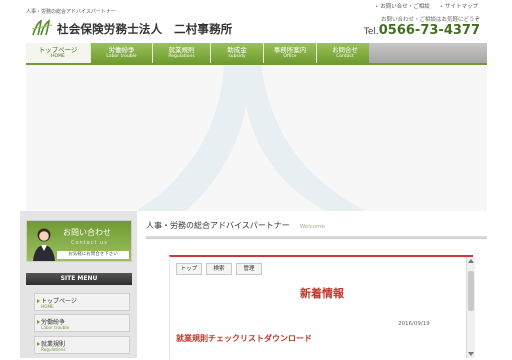  What do you see at coordinates (121, 56) in the screenshot?
I see `nav-sublabel: Labor trouble` at bounding box center [121, 56].